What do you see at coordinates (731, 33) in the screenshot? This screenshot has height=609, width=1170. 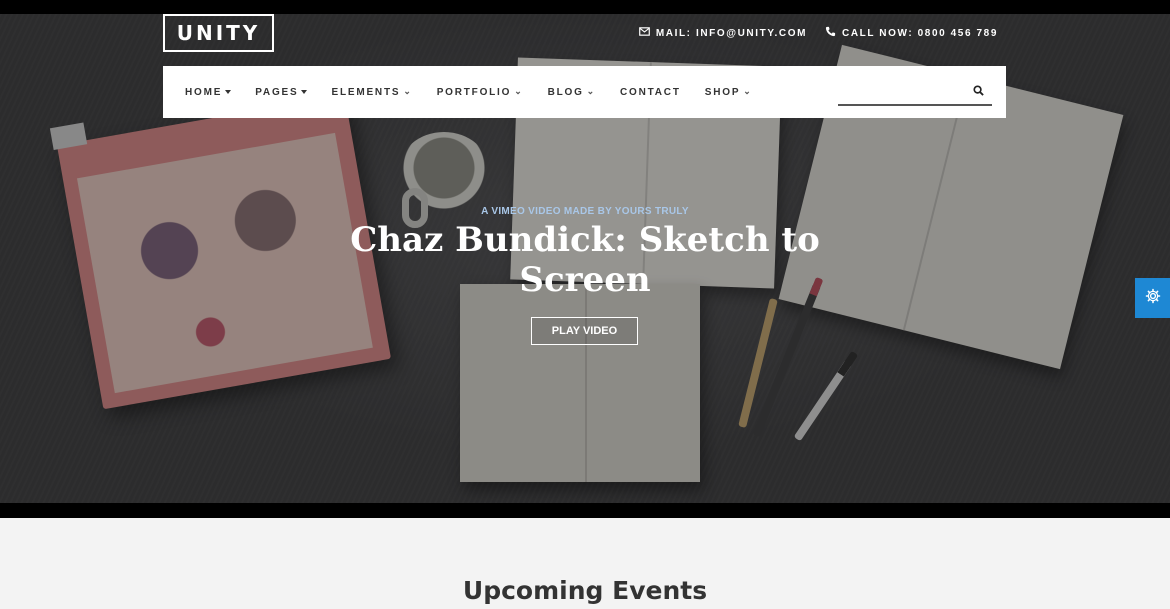 I see `contact-mail-label: MAIL: INFO@UNITY.COM` at bounding box center [731, 33].